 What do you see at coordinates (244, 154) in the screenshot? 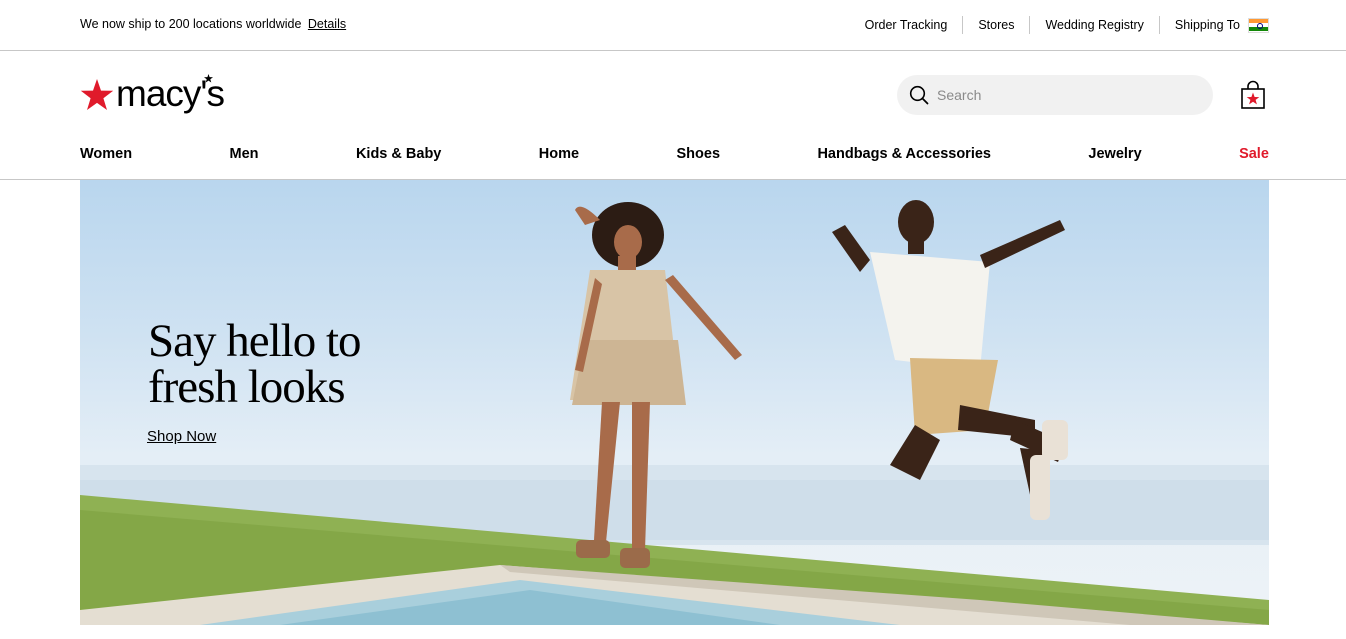
I see `nav-item-men: Men` at bounding box center [244, 154].